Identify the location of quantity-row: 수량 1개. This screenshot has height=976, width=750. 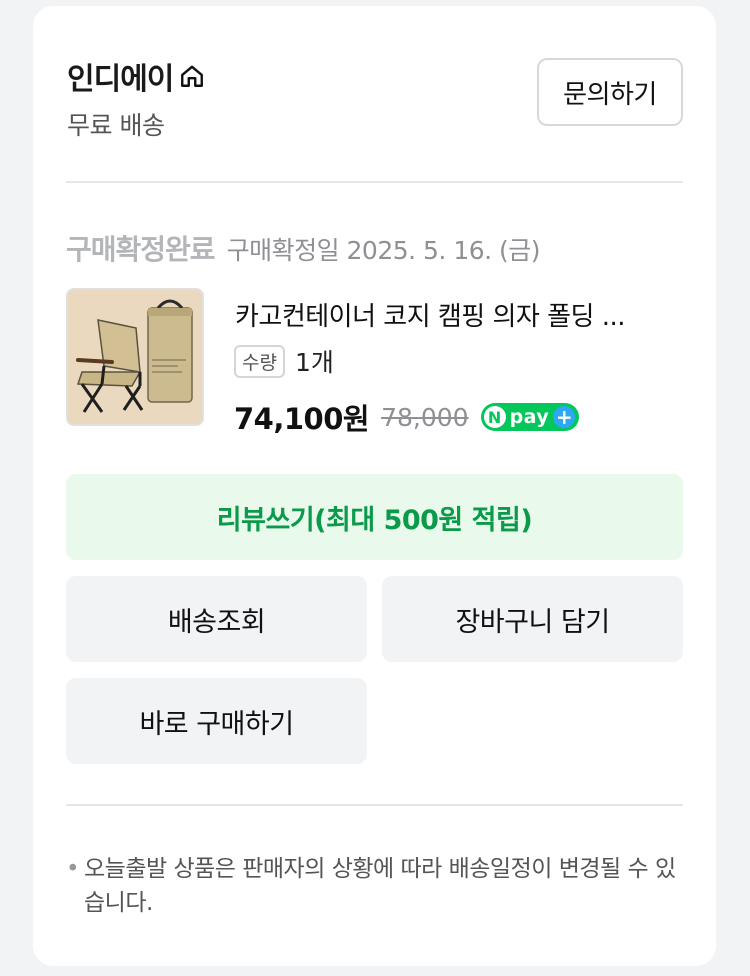
(284, 361).